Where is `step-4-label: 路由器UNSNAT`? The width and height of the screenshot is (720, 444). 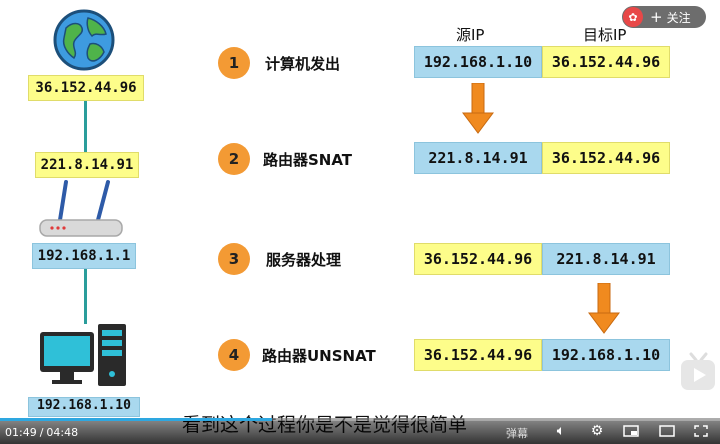 step-4-label: 路由器UNSNAT is located at coordinates (319, 356).